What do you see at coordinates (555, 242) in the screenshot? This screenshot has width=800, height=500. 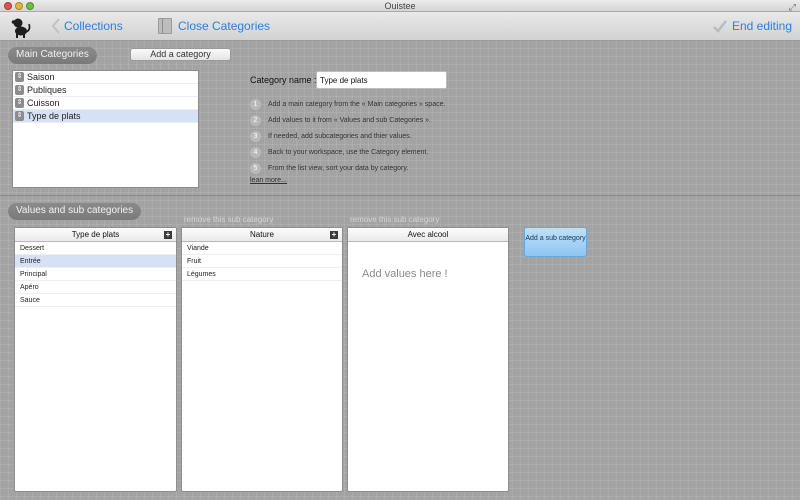 I see `add-sub-category-button: Add a sub category` at bounding box center [555, 242].